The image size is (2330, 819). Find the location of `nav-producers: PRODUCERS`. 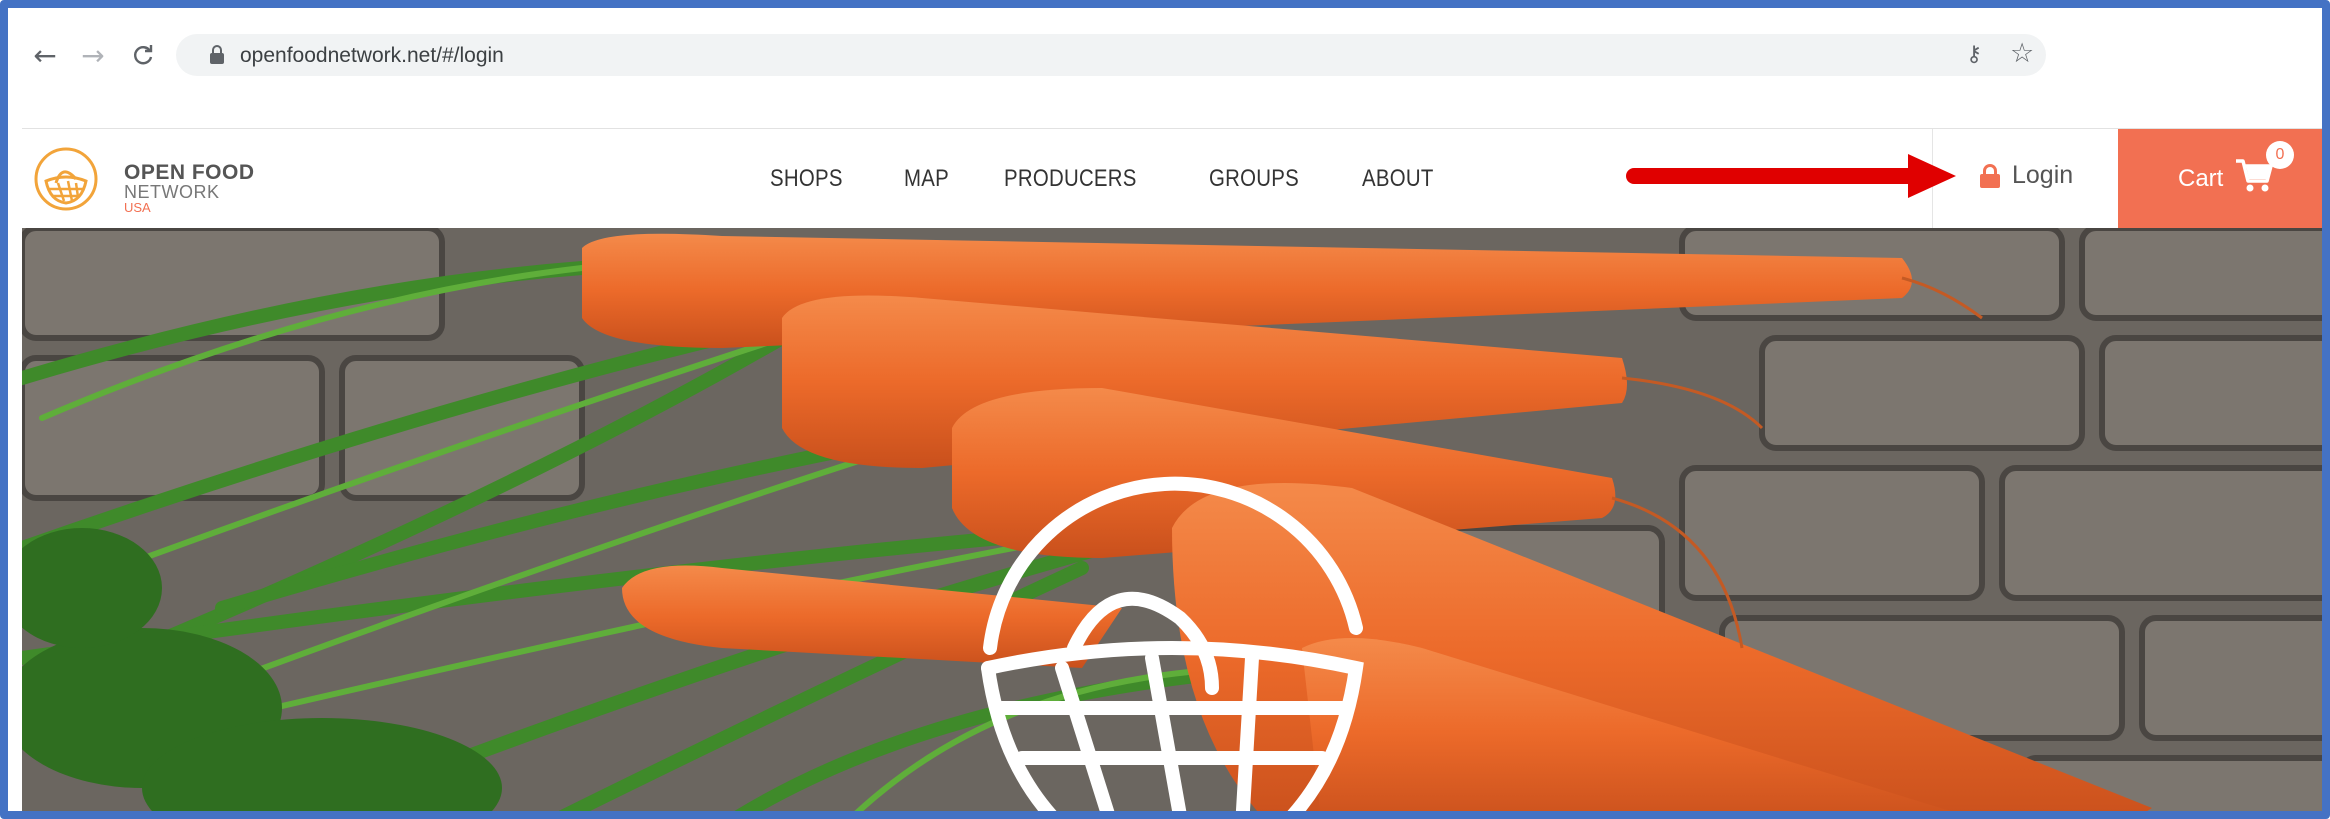

nav-producers: PRODUCERS is located at coordinates (1070, 179).